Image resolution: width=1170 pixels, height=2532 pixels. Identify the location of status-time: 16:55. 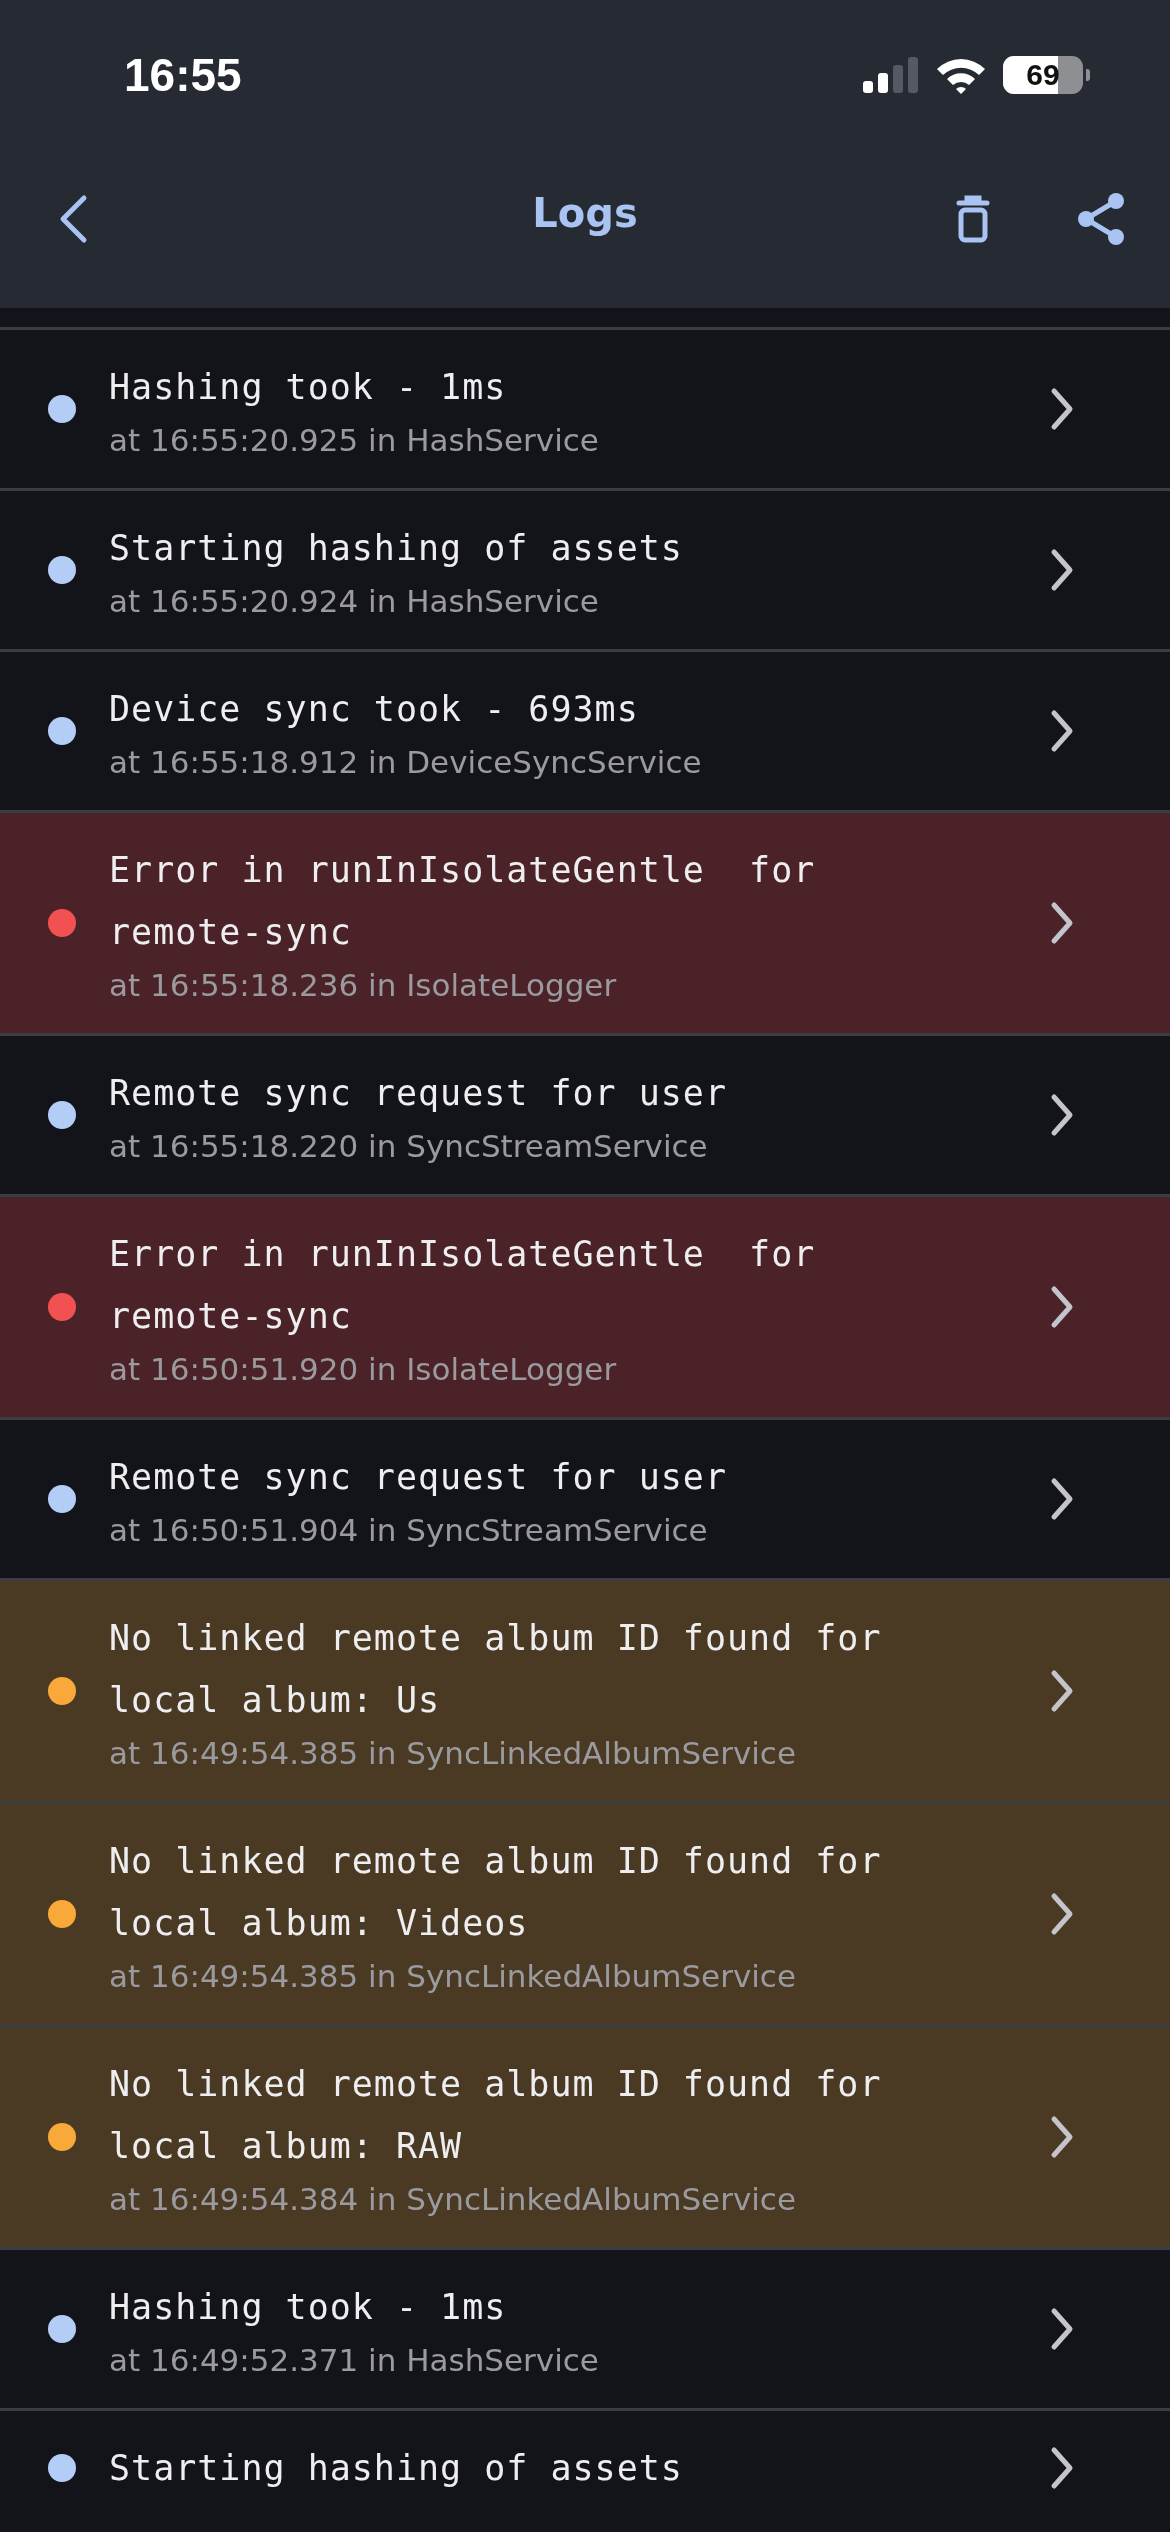
(183, 75).